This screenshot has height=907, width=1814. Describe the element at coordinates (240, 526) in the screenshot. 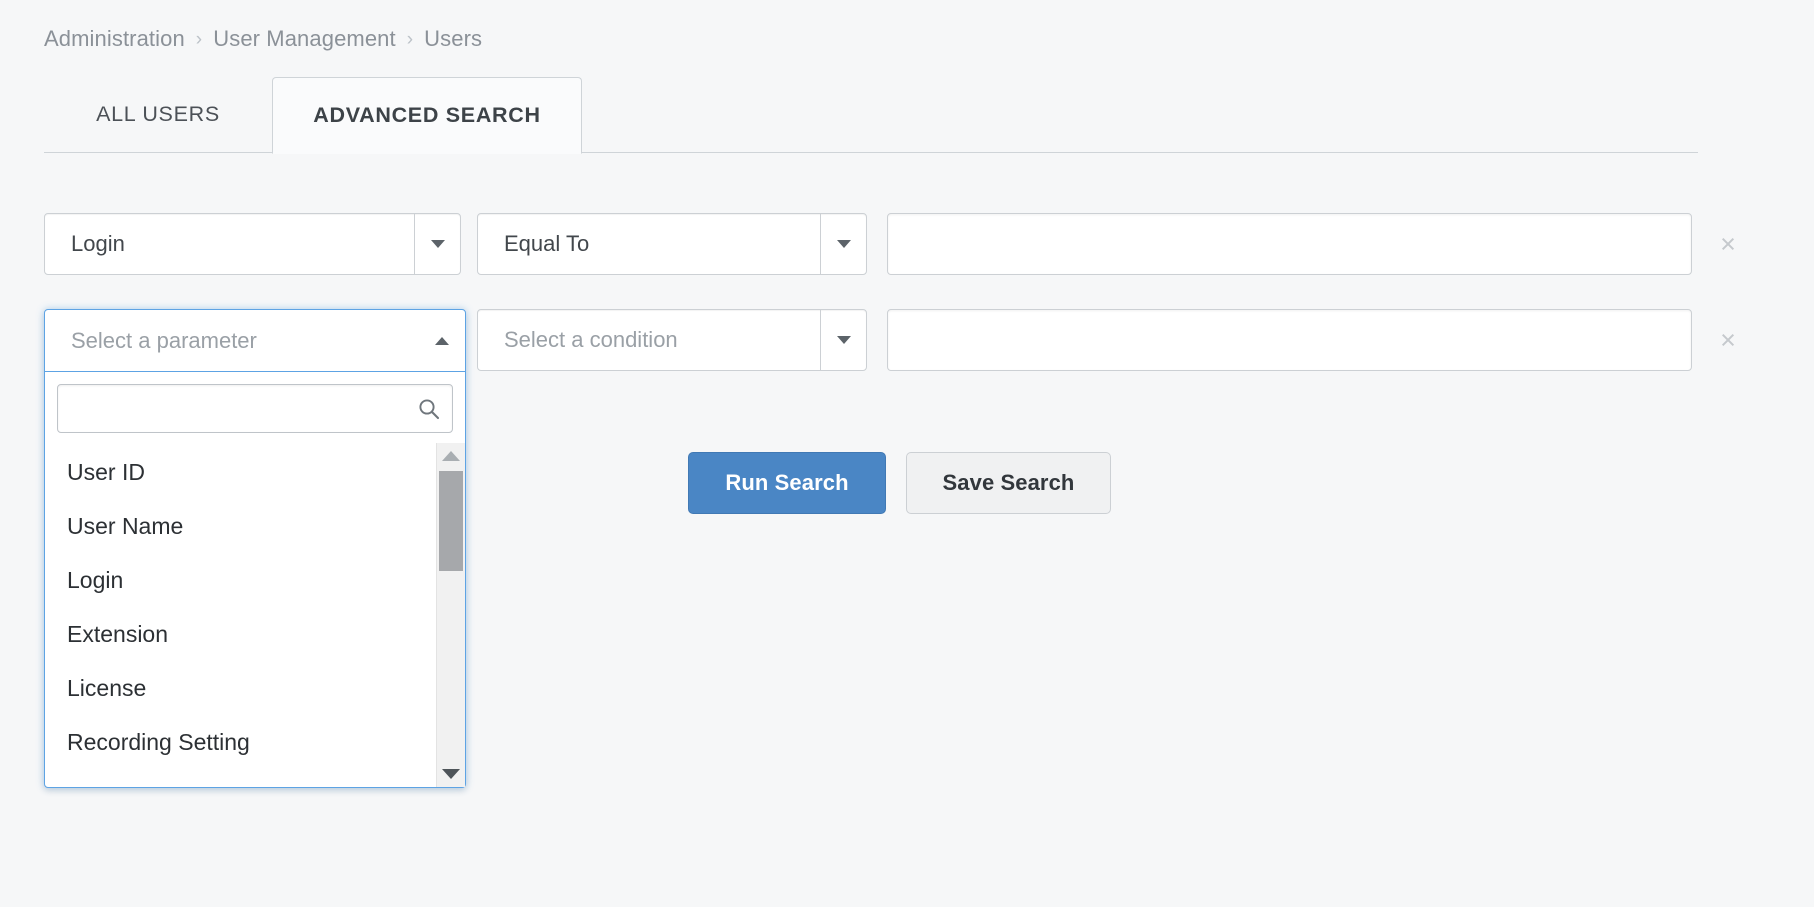

I see `dropdown-option-user-name: User Name` at that location.